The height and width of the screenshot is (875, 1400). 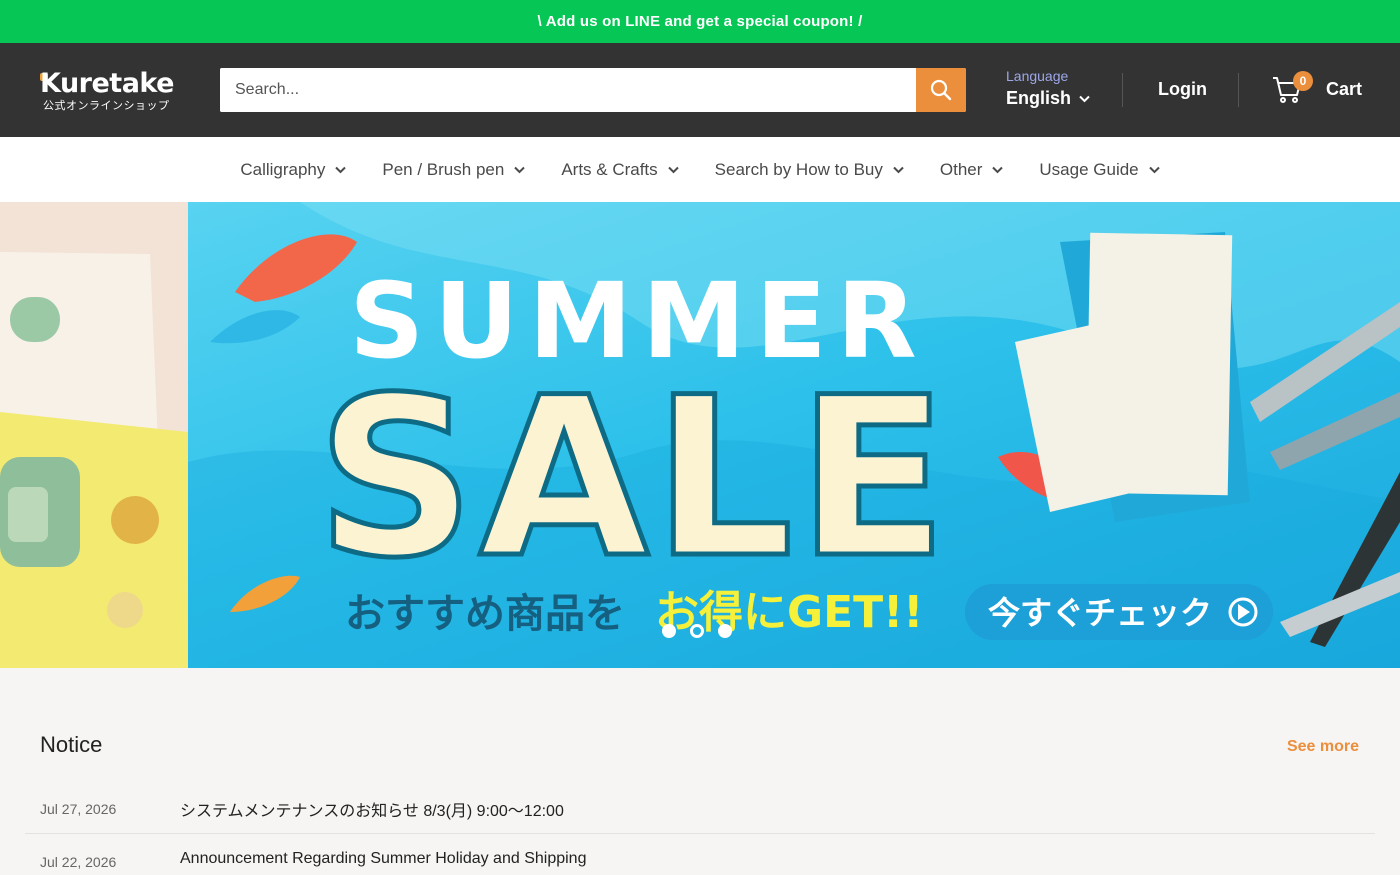 I want to click on search-icon, so click(x=941, y=90).